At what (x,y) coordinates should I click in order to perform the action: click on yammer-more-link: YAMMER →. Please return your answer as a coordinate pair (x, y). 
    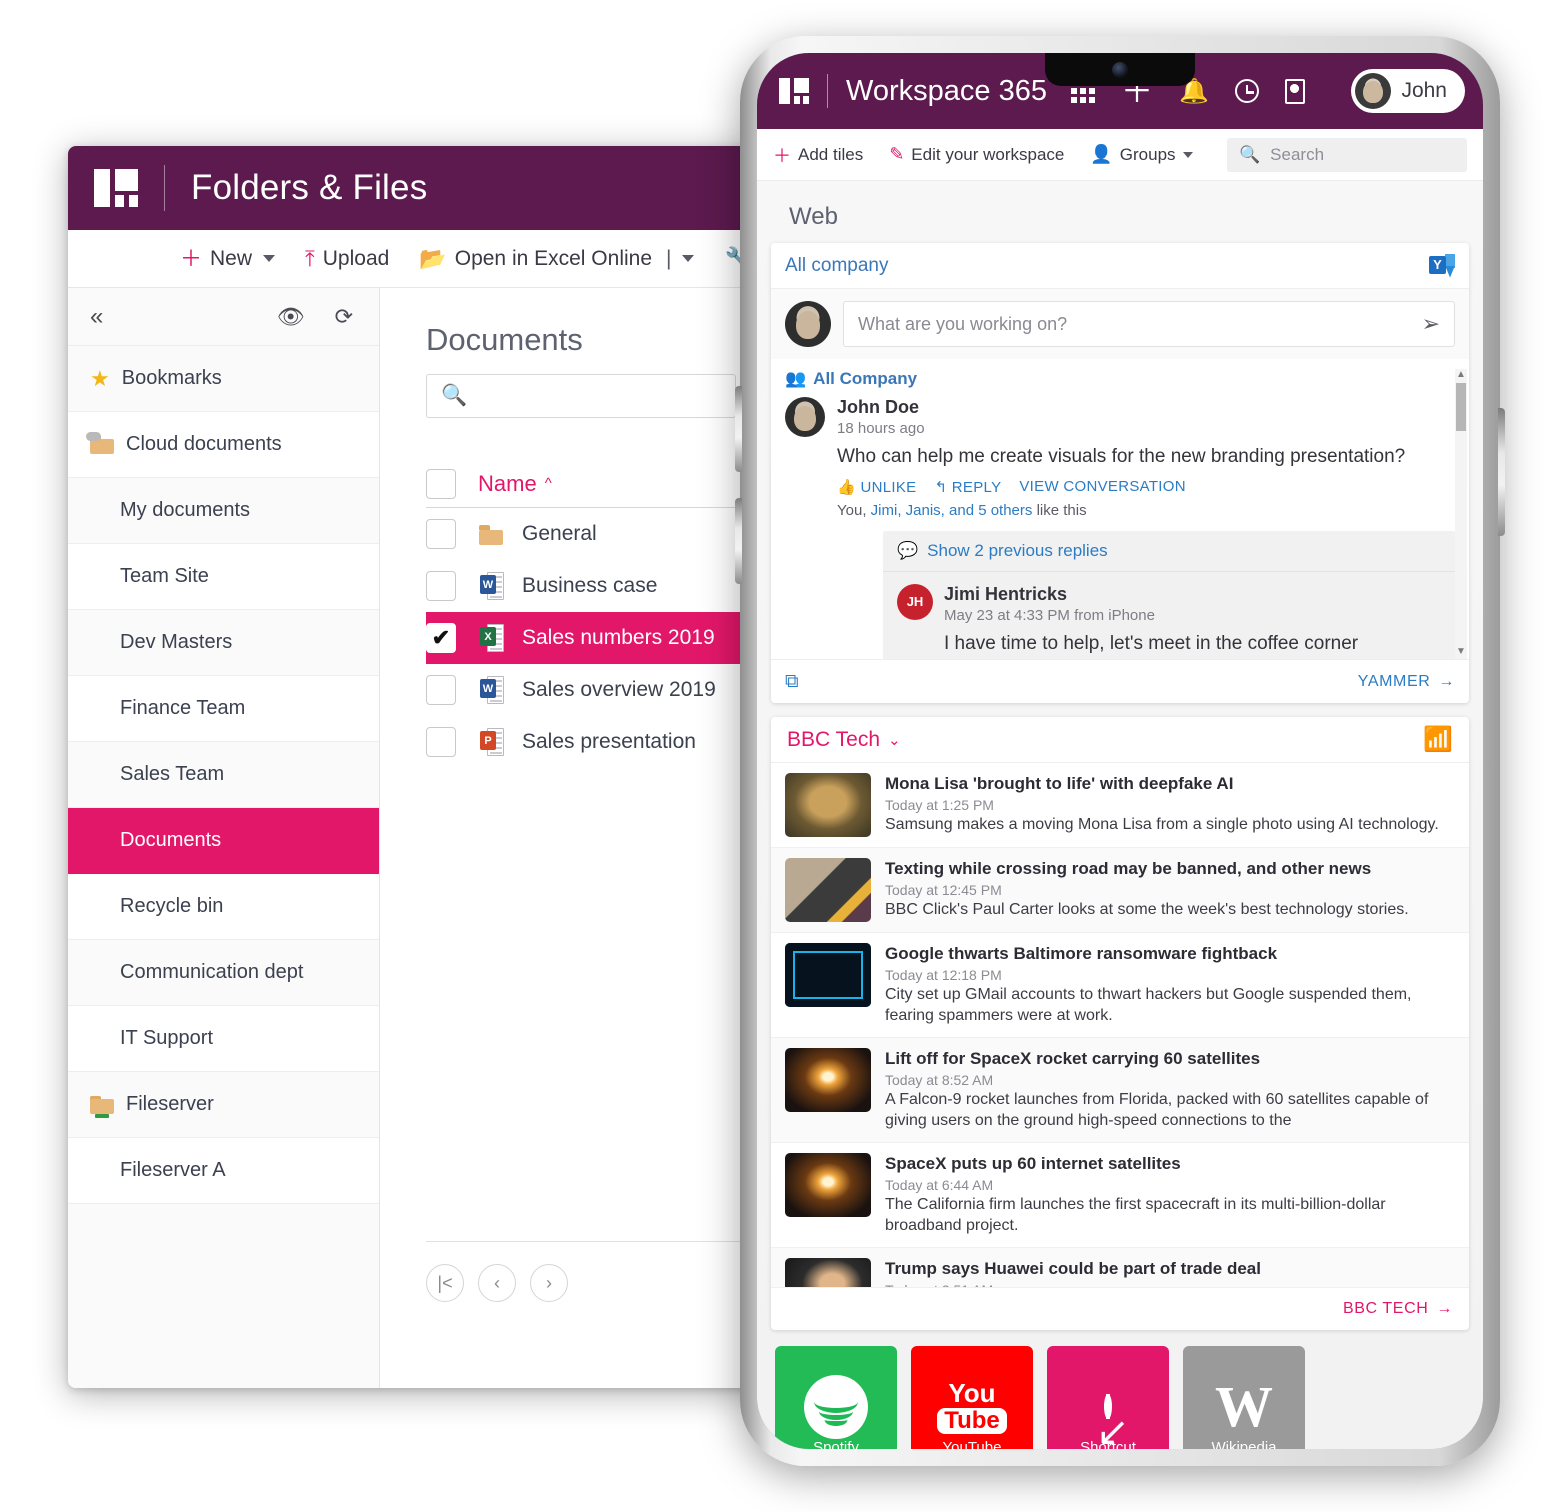
    Looking at the image, I should click on (1406, 682).